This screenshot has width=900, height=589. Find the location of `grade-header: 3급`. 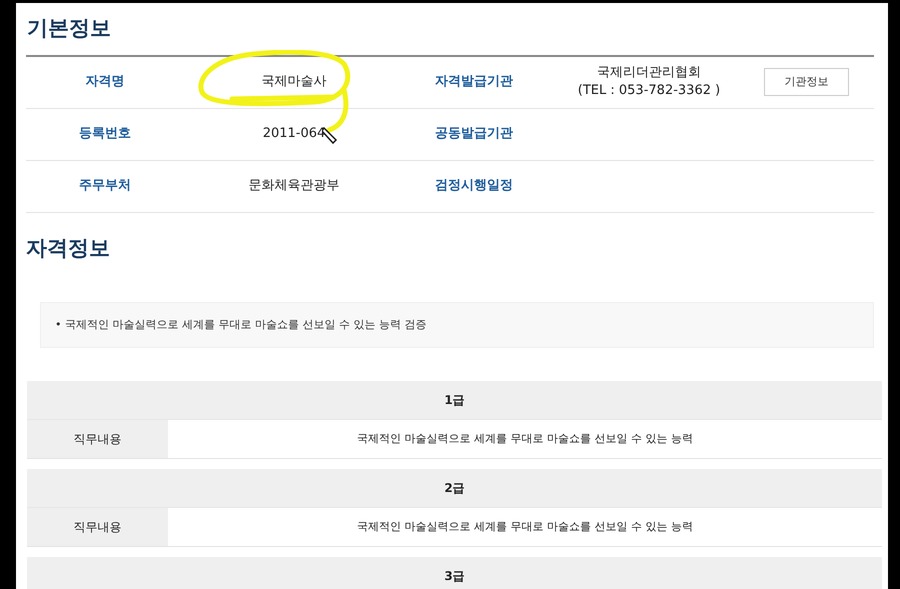

grade-header: 3급 is located at coordinates (454, 573).